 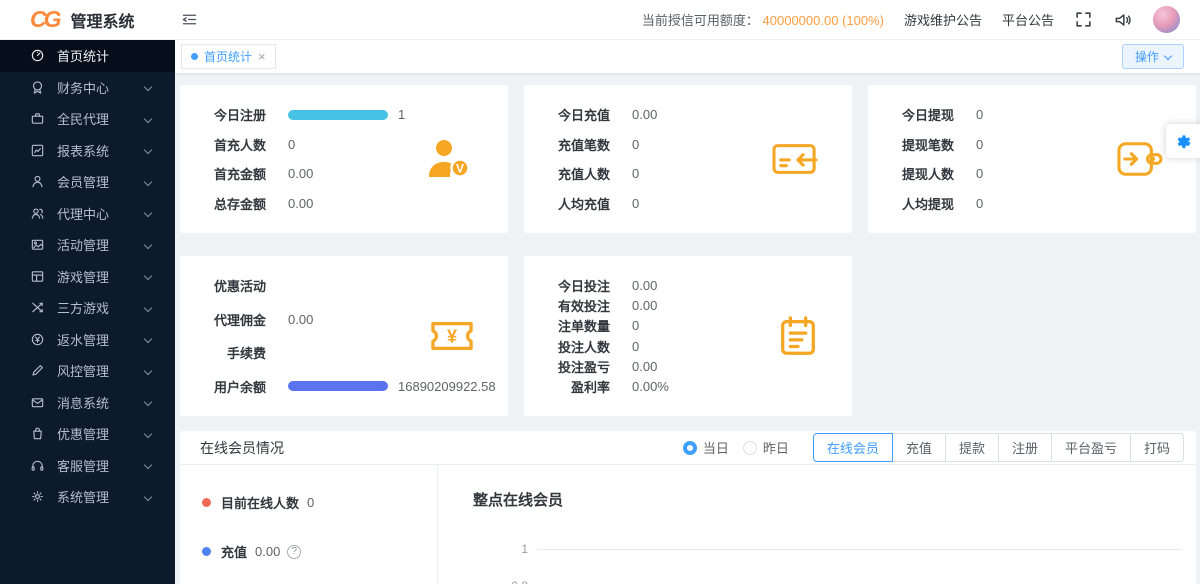 What do you see at coordinates (234, 552) in the screenshot?
I see `legend-label: 充值` at bounding box center [234, 552].